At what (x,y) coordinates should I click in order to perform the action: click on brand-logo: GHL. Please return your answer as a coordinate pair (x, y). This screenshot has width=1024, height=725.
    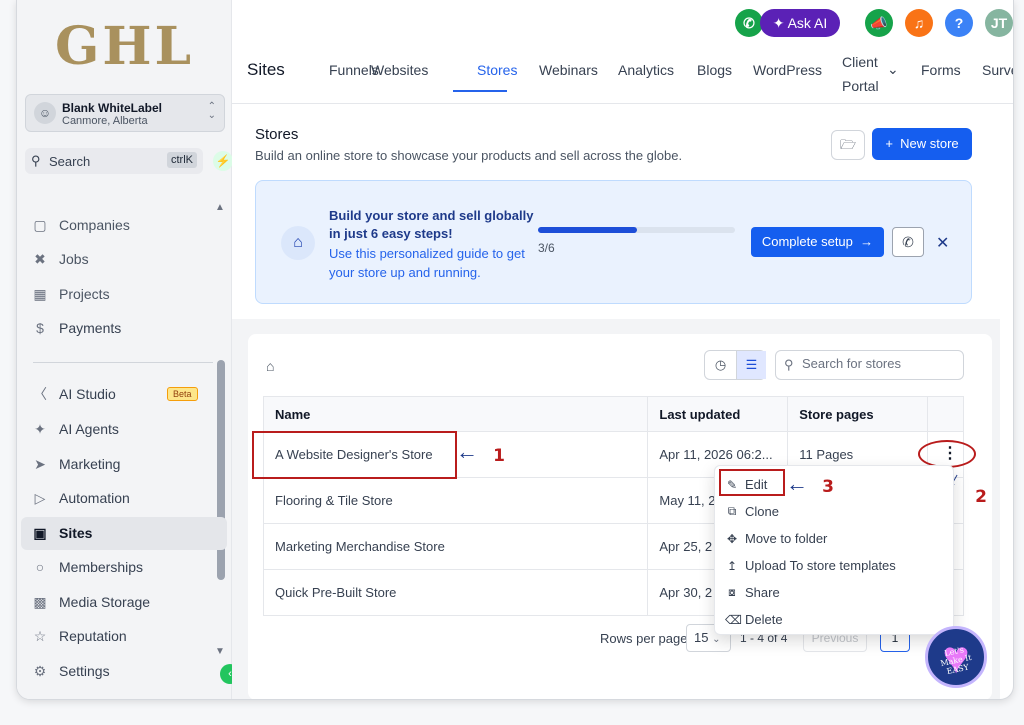
    Looking at the image, I should click on (125, 46).